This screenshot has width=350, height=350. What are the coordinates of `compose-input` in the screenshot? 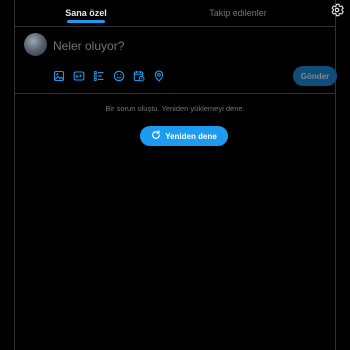 It's located at (173, 46).